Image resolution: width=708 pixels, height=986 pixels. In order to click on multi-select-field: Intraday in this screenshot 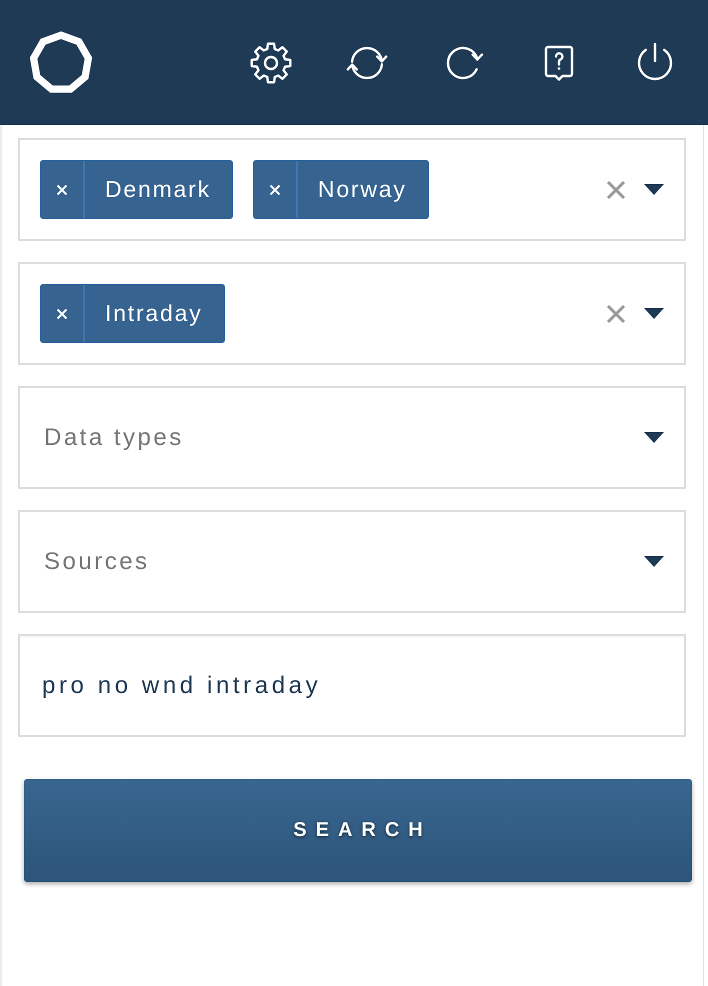, I will do `click(352, 313)`.